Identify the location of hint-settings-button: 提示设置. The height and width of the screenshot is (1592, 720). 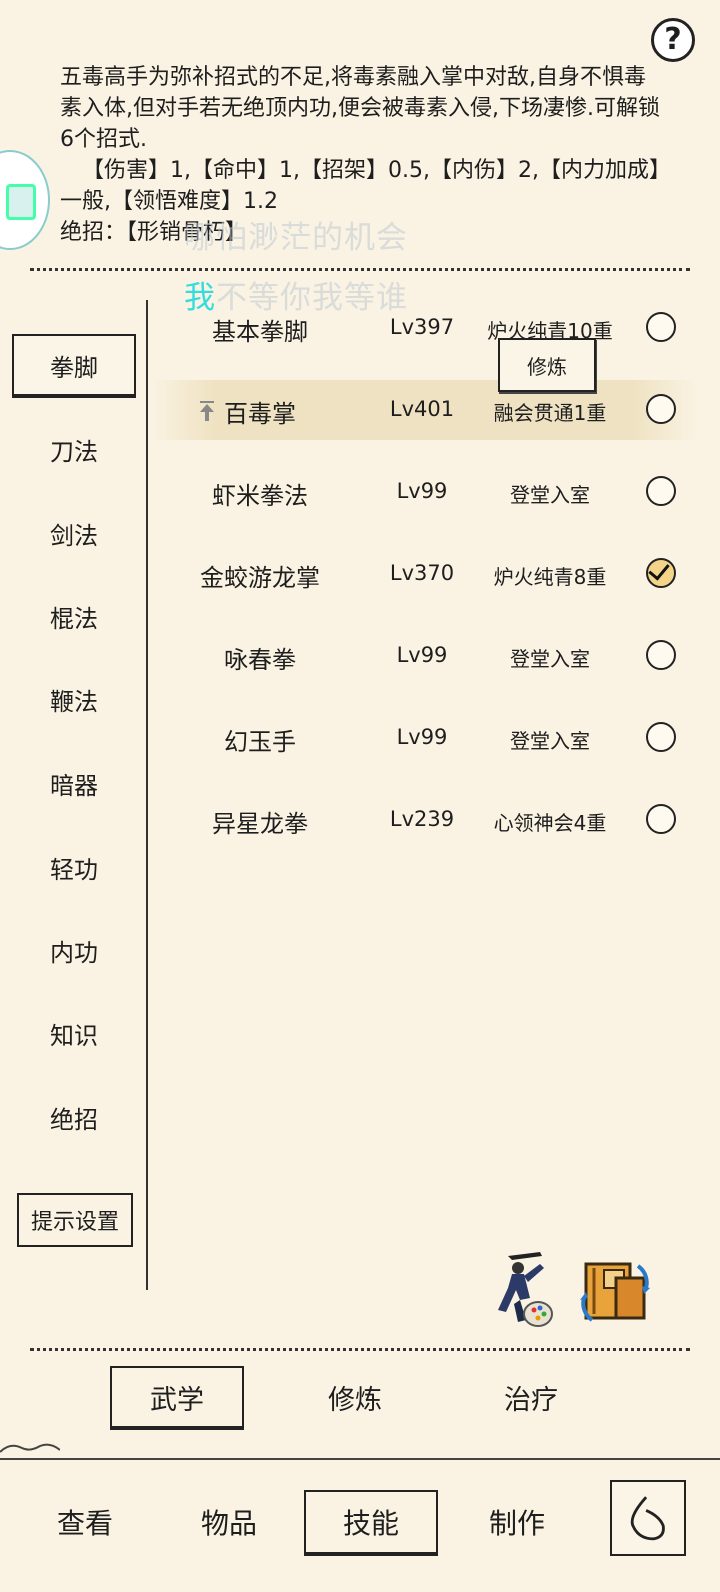
(75, 1220).